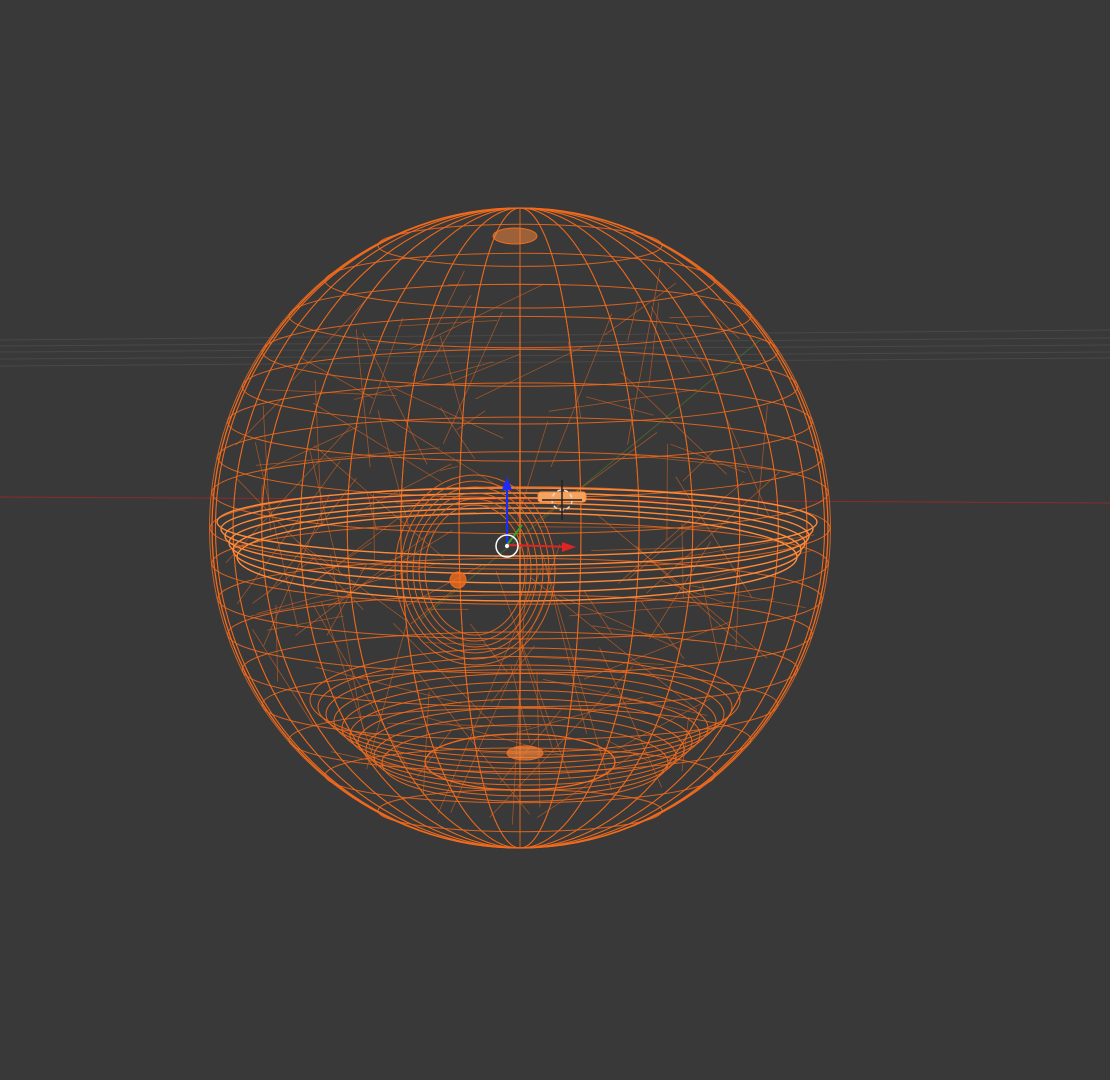 The image size is (1110, 1080). Describe the element at coordinates (515, 236) in the screenshot. I see `top-cap` at that location.